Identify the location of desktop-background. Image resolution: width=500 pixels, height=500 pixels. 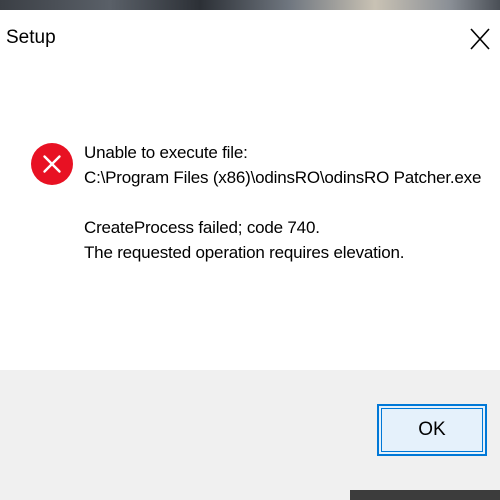
(250, 5).